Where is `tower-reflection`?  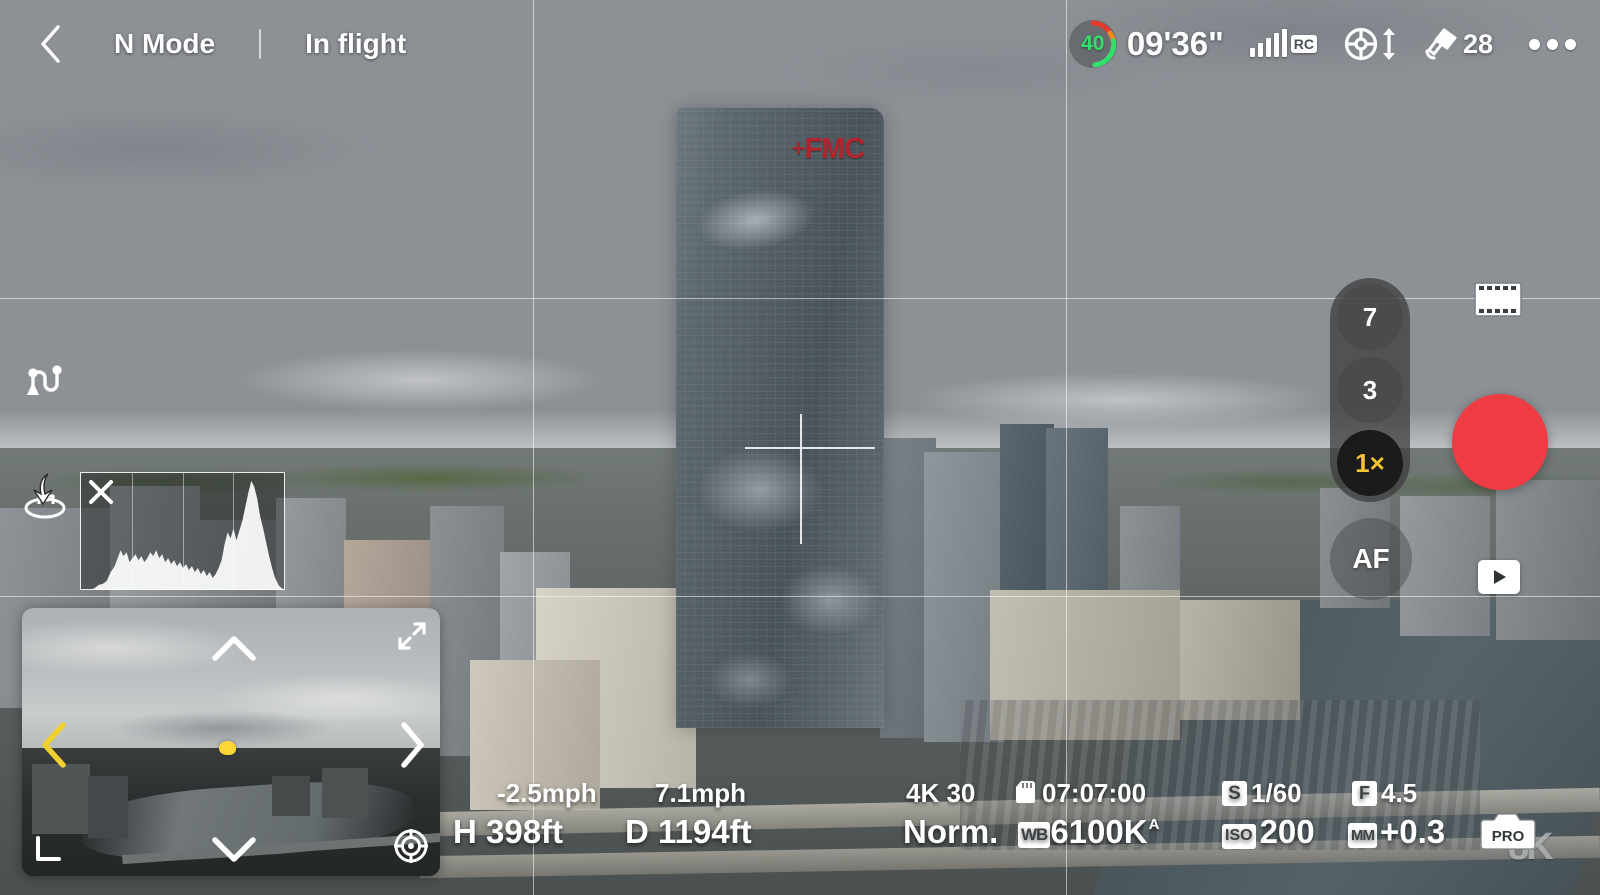 tower-reflection is located at coordinates (790, 580).